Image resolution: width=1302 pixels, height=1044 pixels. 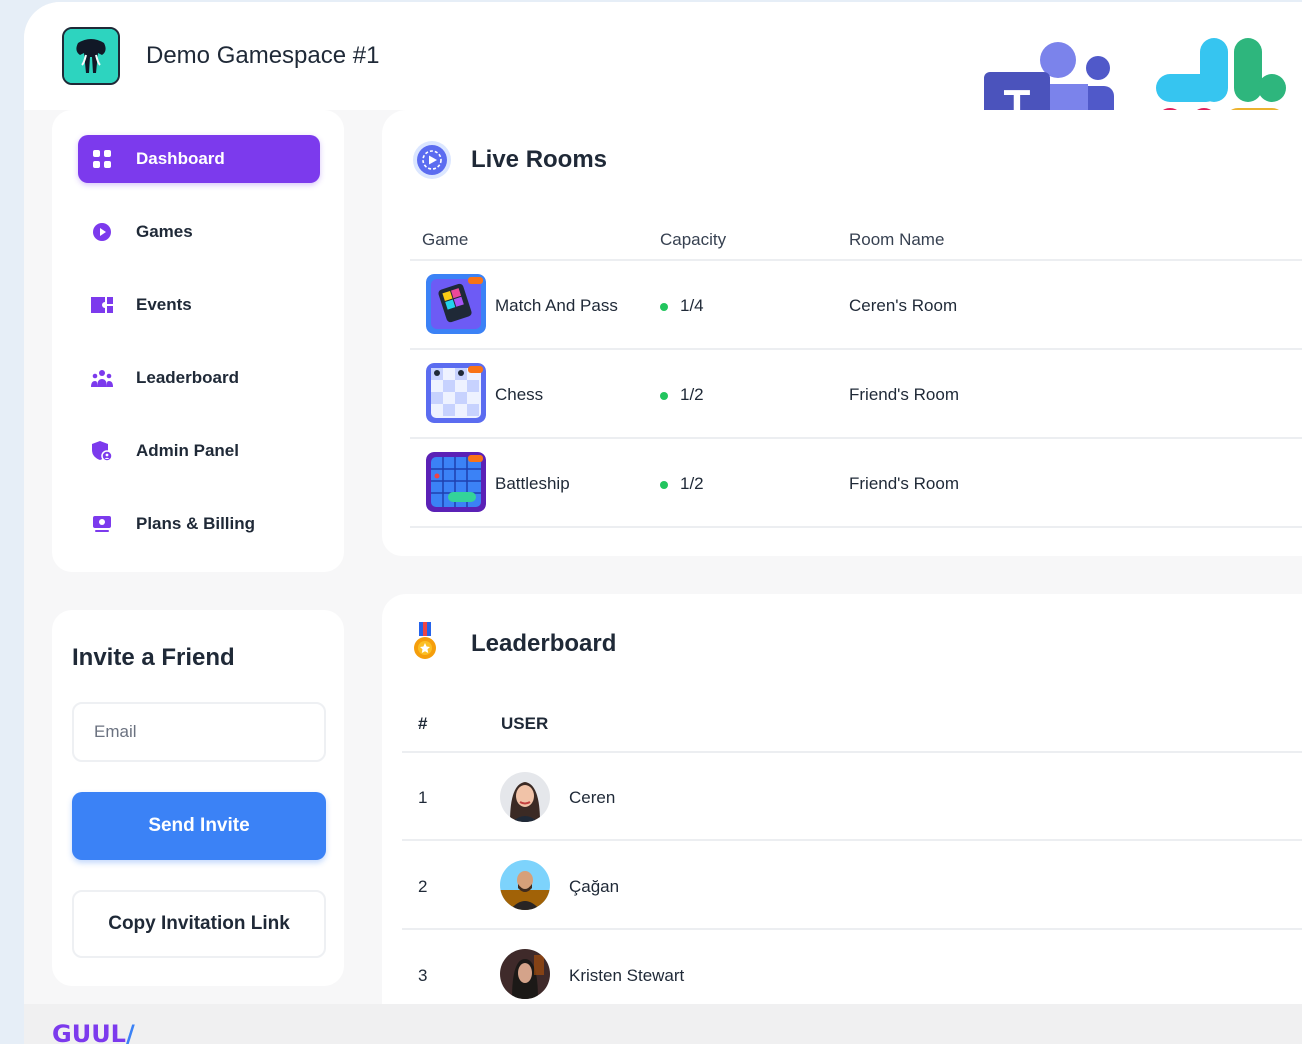 I want to click on sidebar-item-dashboard: Dashboard, so click(x=199, y=159).